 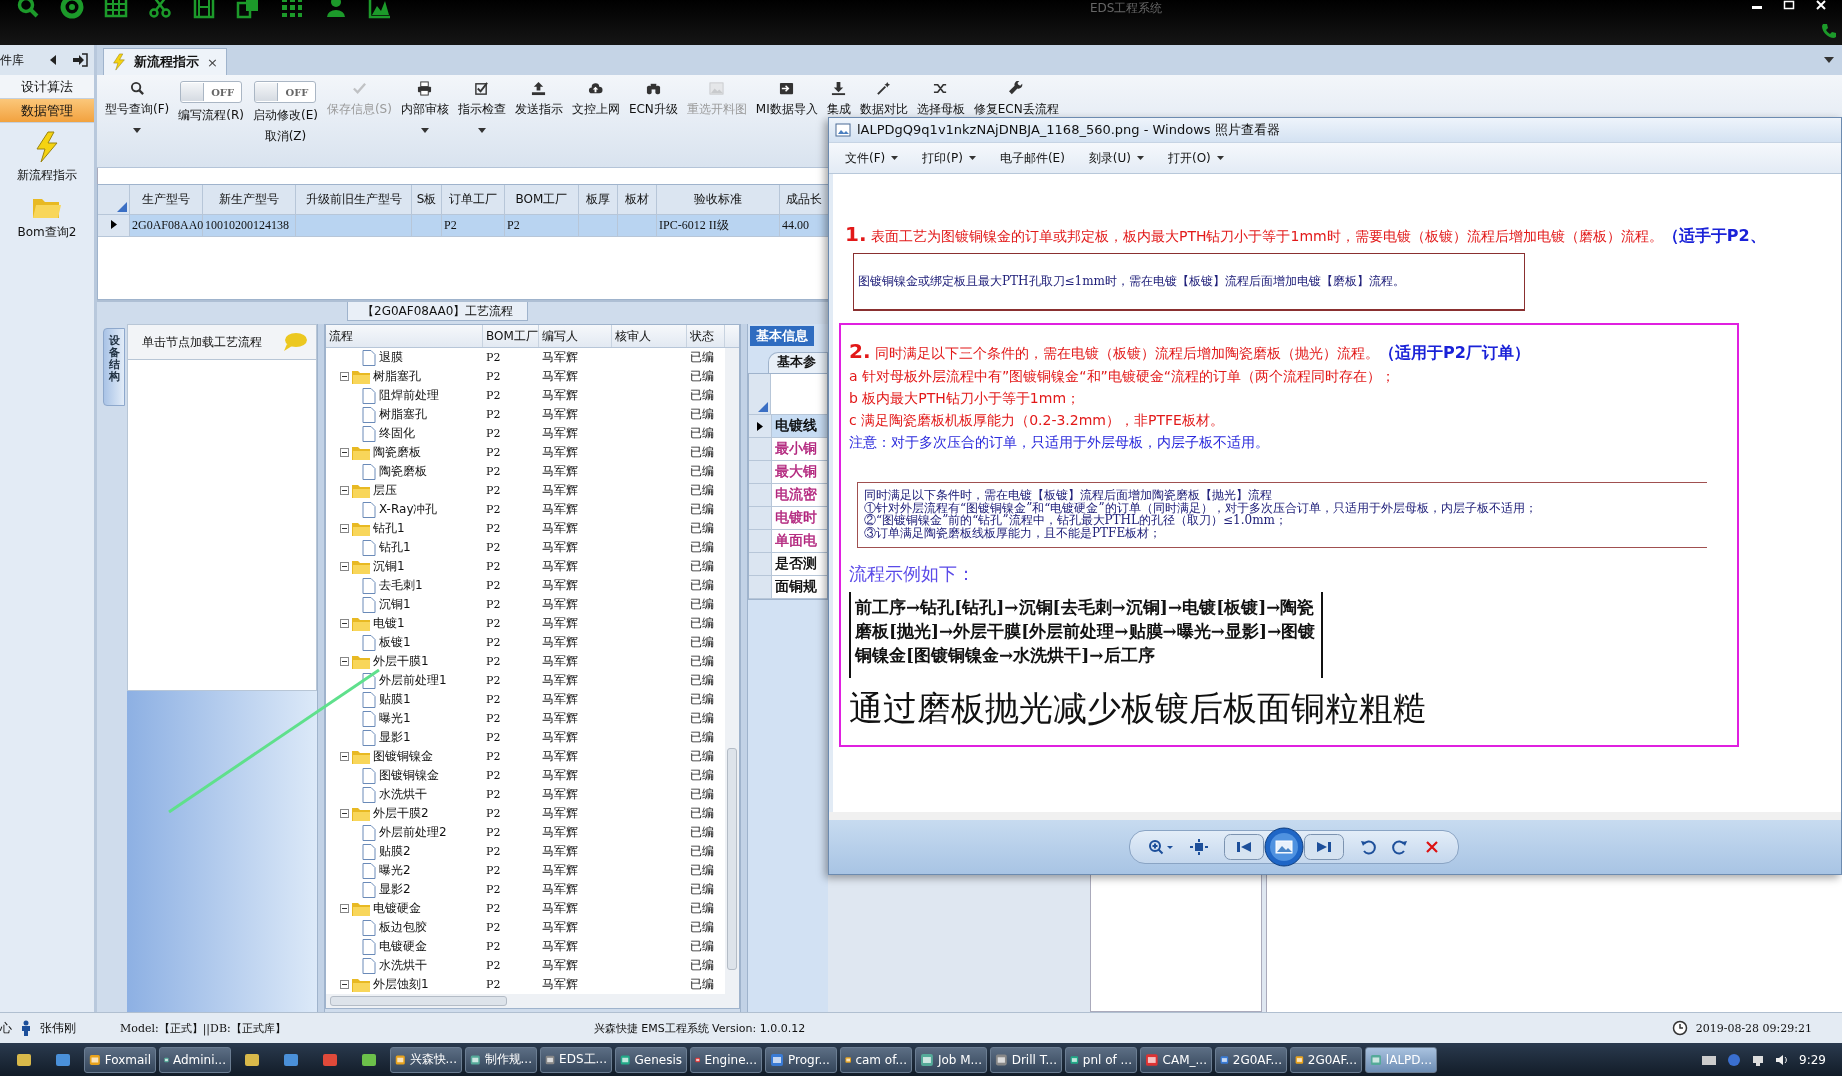 What do you see at coordinates (538, 99) in the screenshot?
I see `toolbar-button: 发送指示` at bounding box center [538, 99].